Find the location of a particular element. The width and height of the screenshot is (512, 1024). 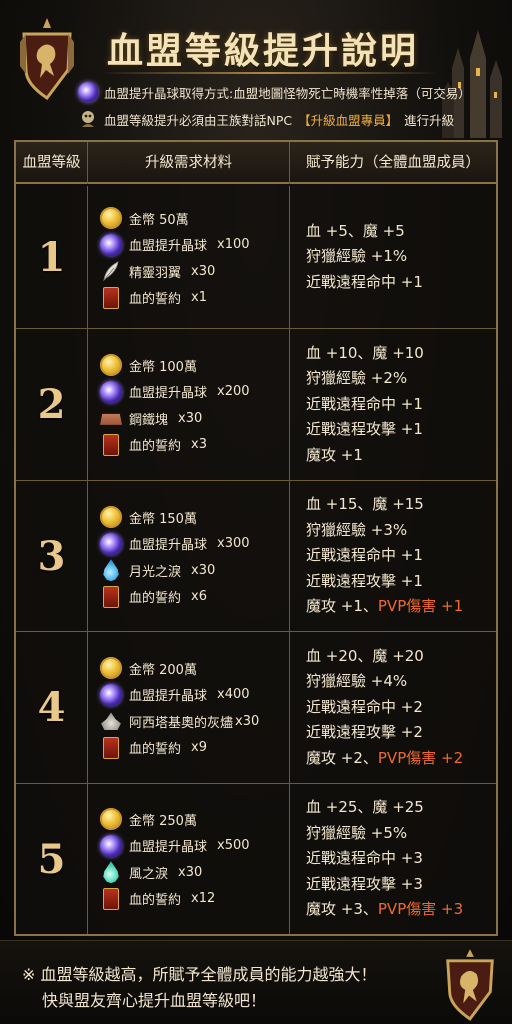

material-name: 金幣 150萬 is located at coordinates (163, 519).